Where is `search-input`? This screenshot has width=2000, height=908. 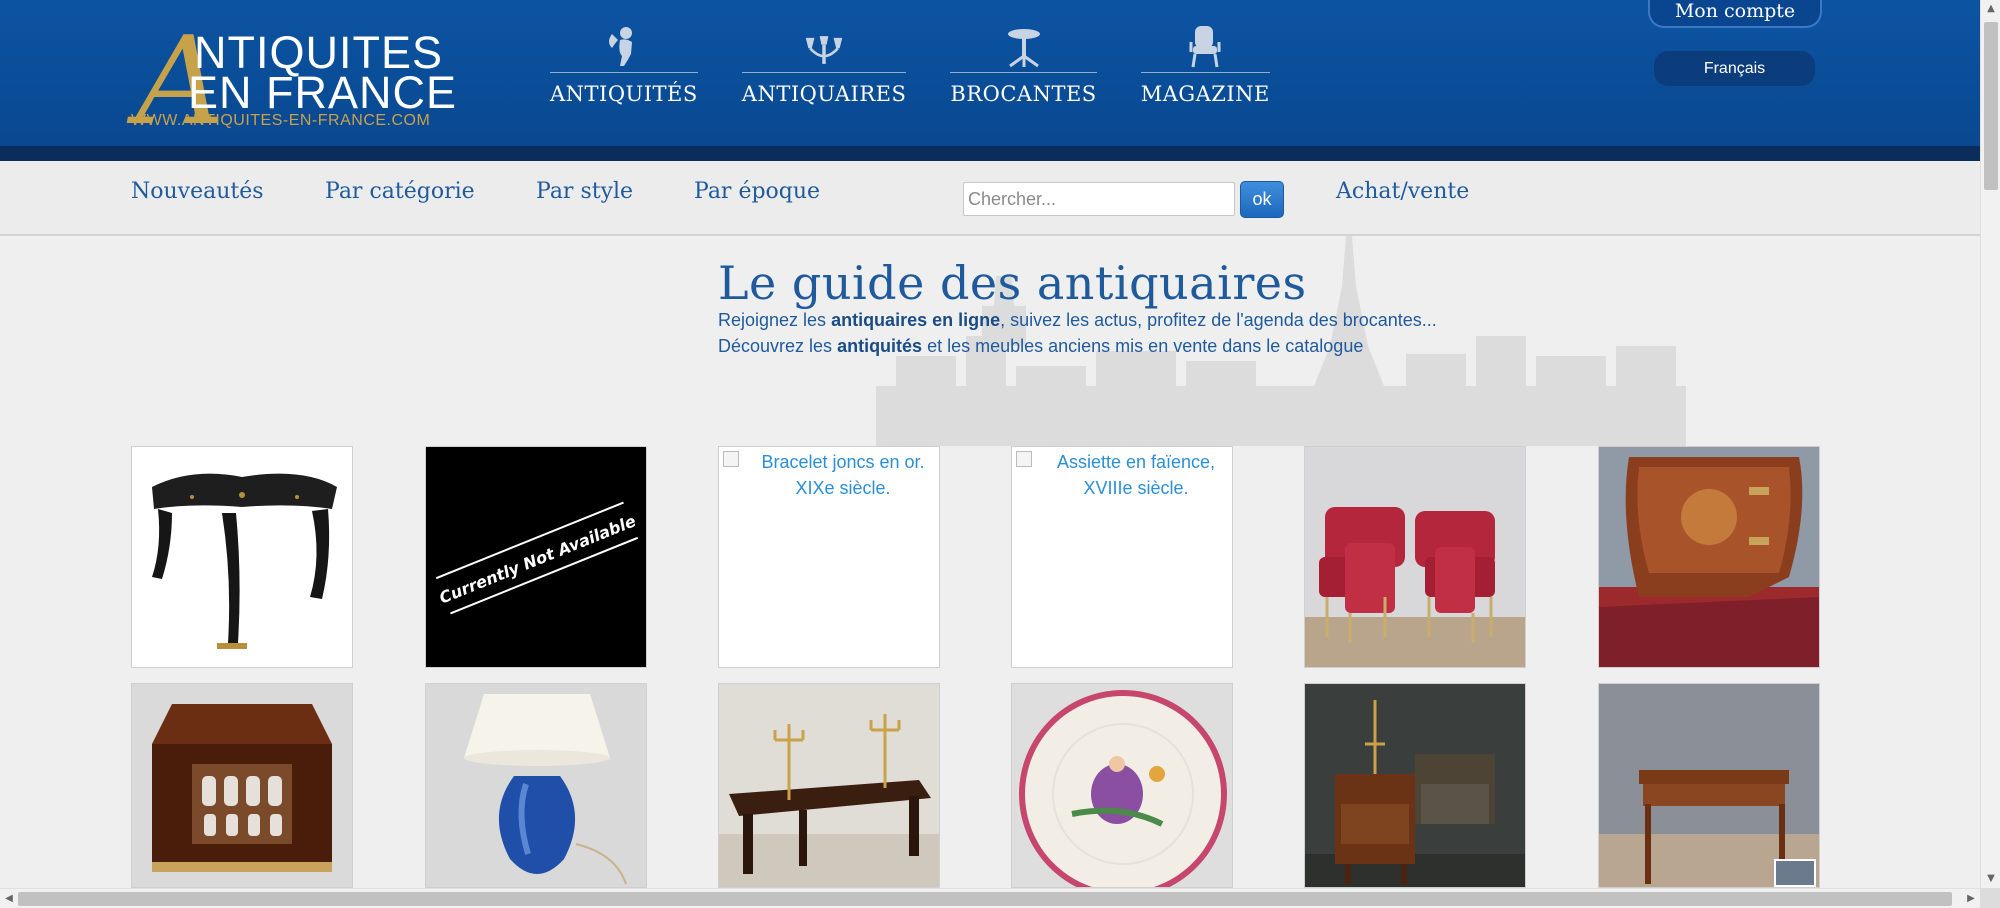 search-input is located at coordinates (1099, 199).